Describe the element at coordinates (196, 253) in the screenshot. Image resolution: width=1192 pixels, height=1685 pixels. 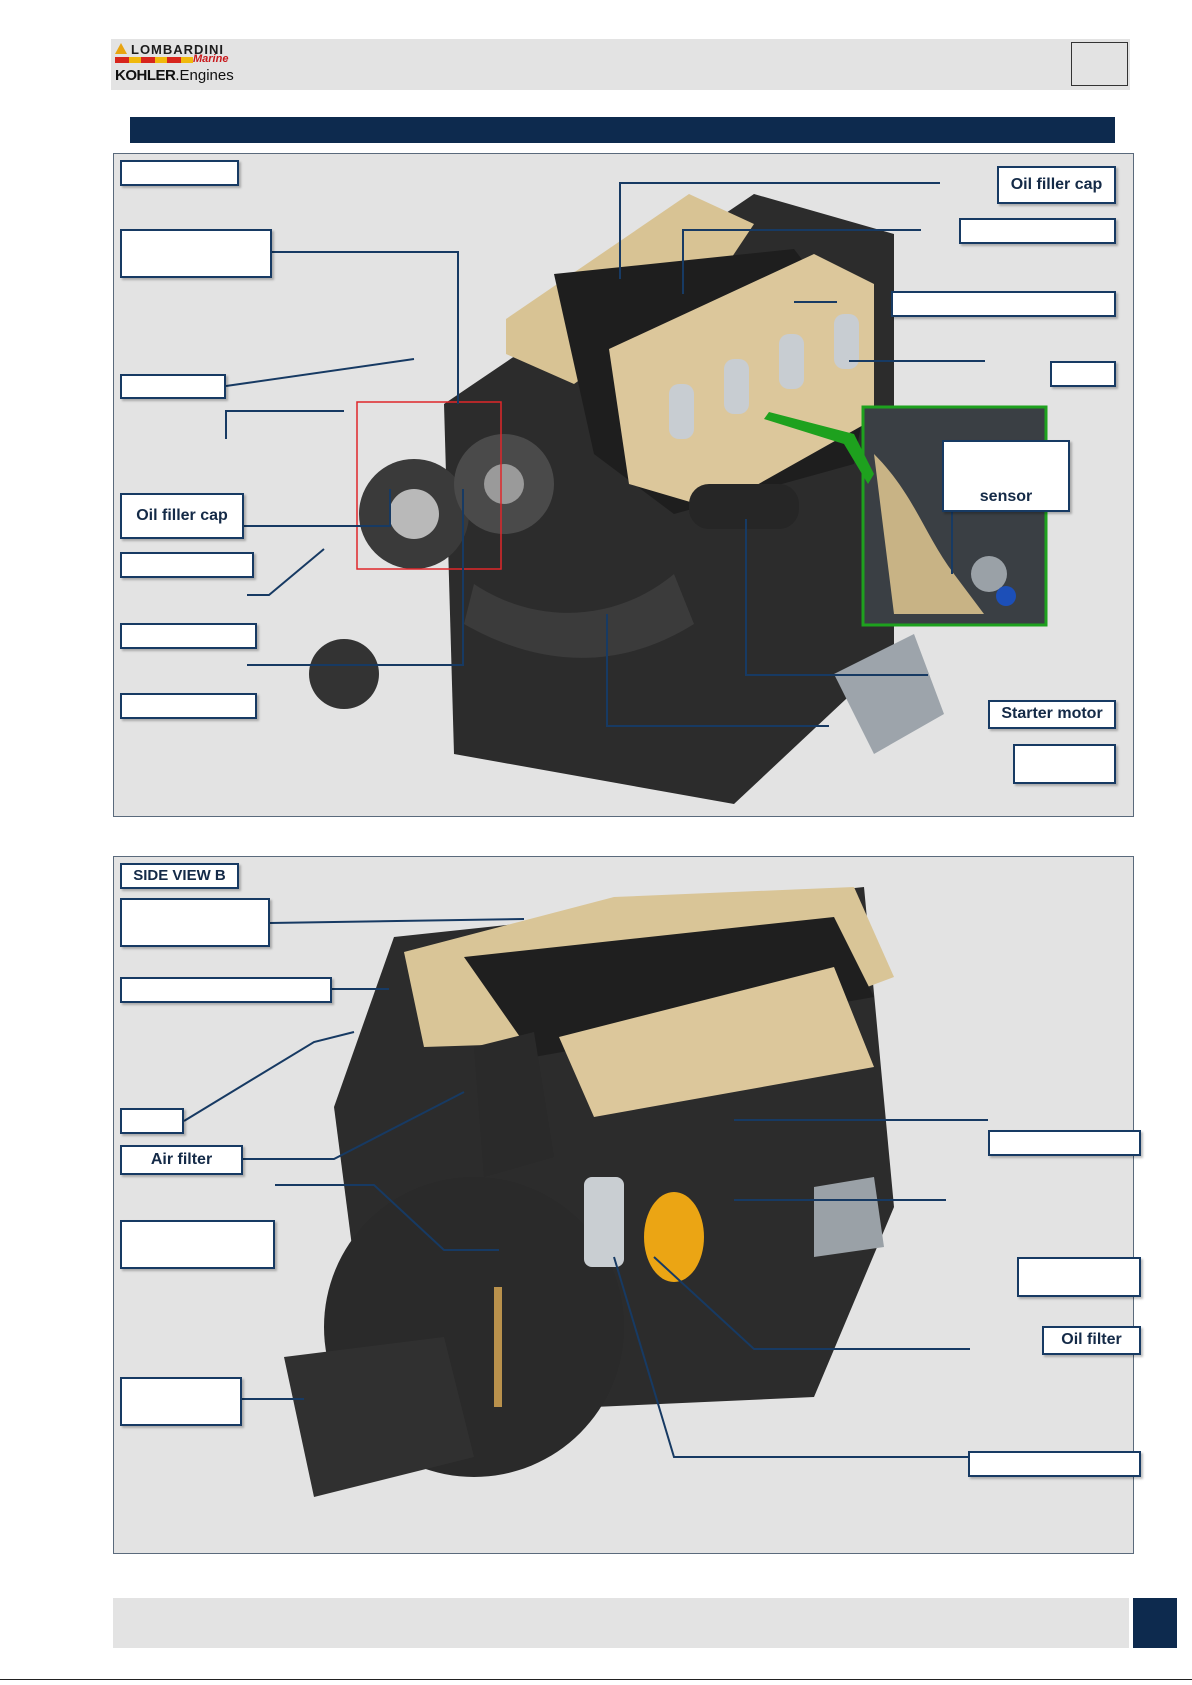
I see `callout-a-top-left` at that location.